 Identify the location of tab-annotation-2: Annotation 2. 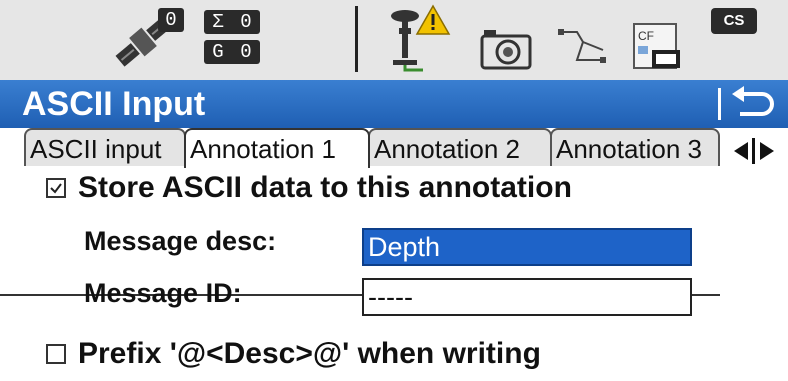
(460, 147).